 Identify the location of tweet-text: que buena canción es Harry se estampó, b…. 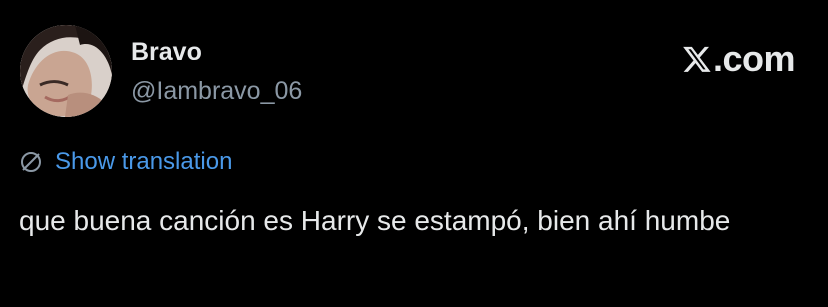
(375, 220).